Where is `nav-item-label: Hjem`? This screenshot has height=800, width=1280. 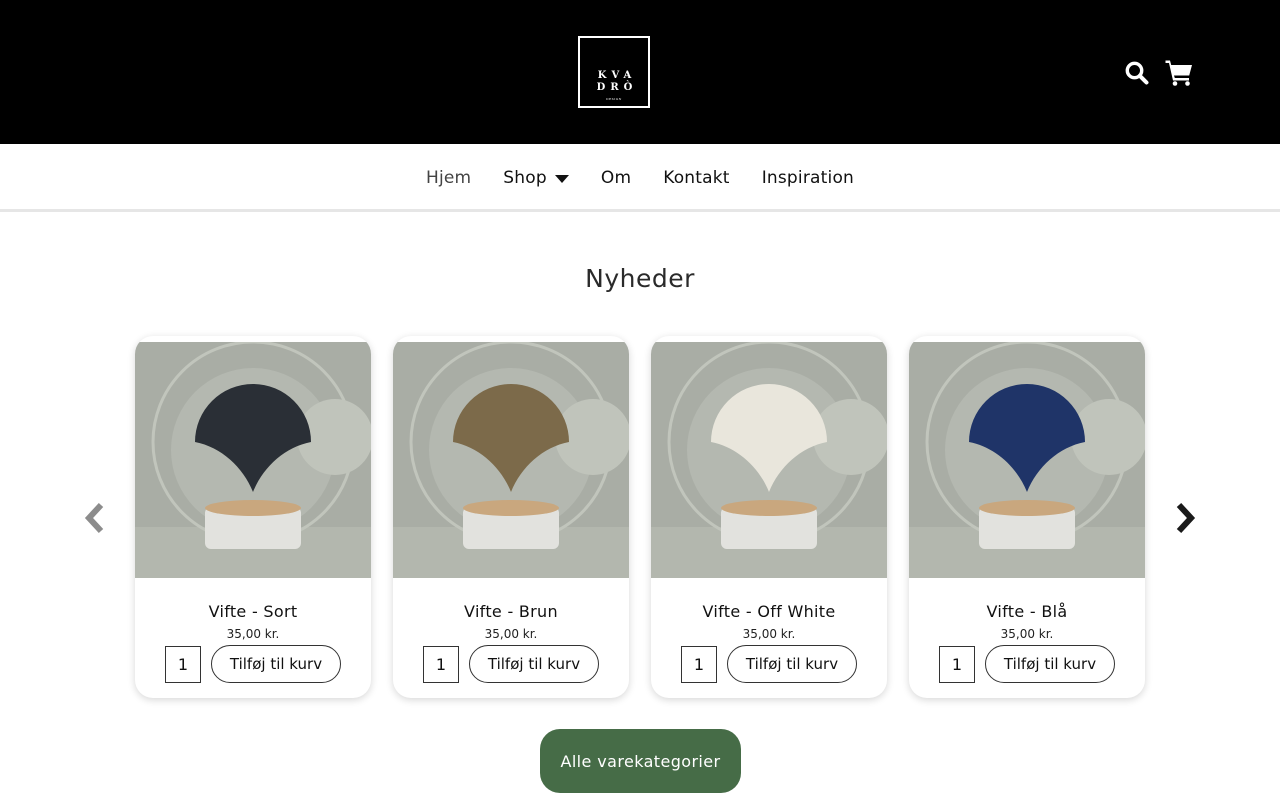 nav-item-label: Hjem is located at coordinates (448, 178).